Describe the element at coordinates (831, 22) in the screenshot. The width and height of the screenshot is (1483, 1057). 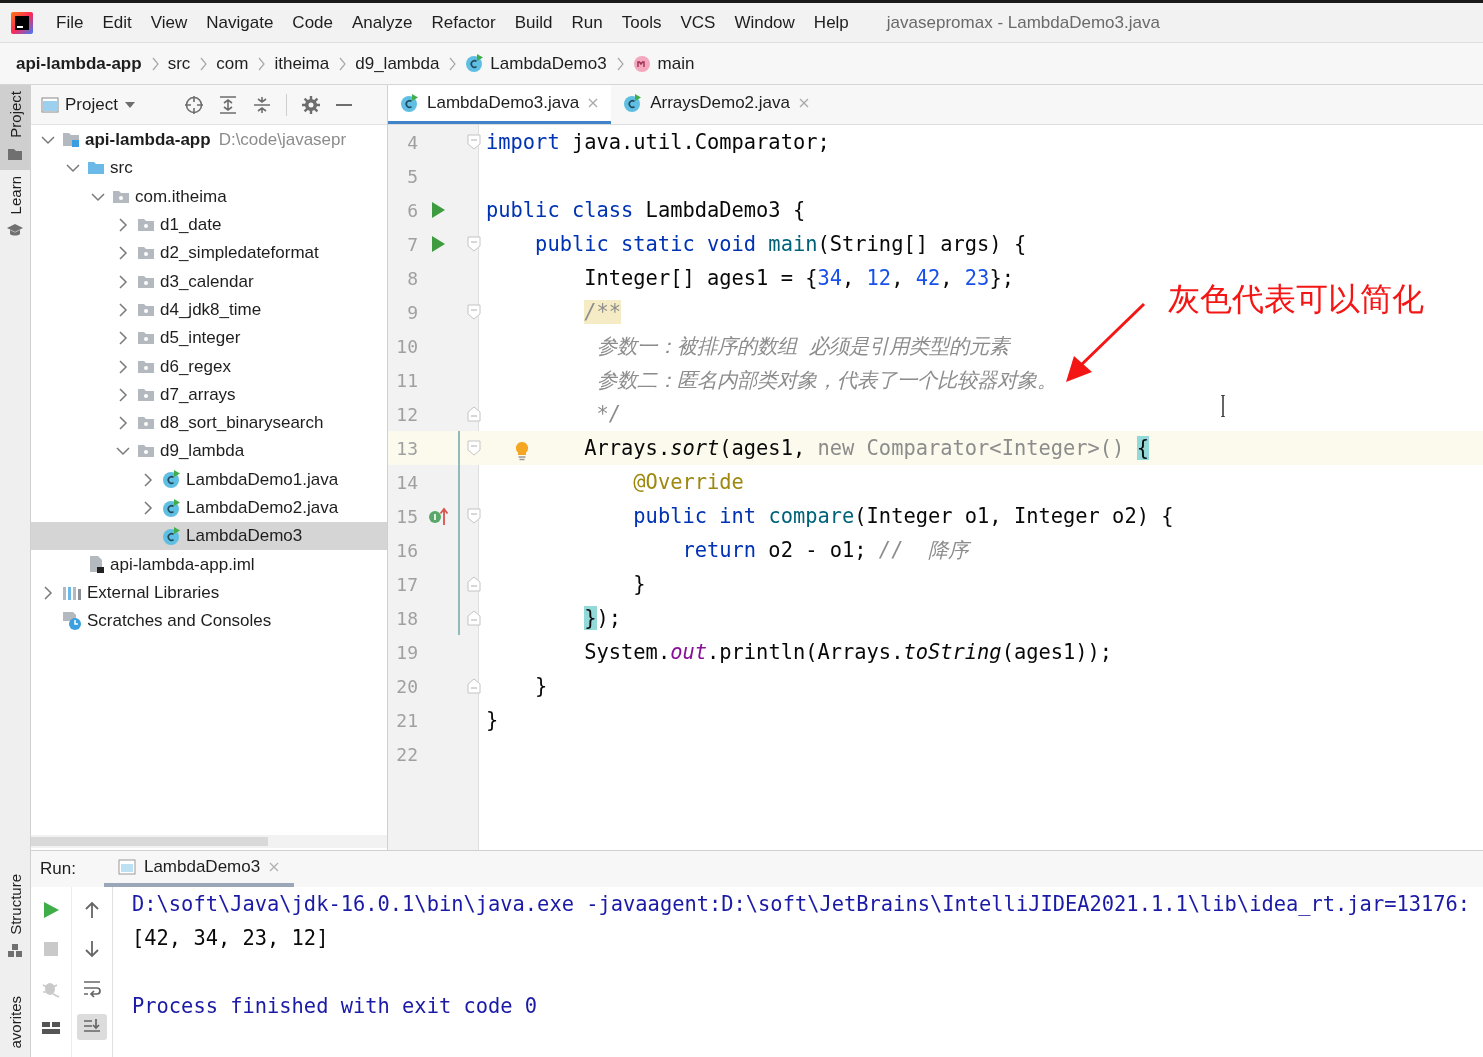
I see `menu-item: Help` at that location.